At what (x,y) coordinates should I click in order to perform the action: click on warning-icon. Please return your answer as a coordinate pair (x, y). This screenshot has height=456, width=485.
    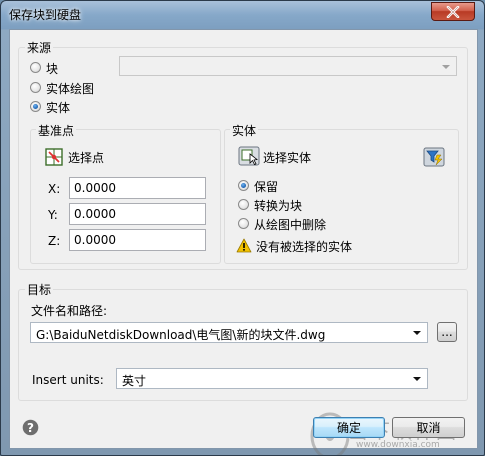
    Looking at the image, I should click on (244, 245).